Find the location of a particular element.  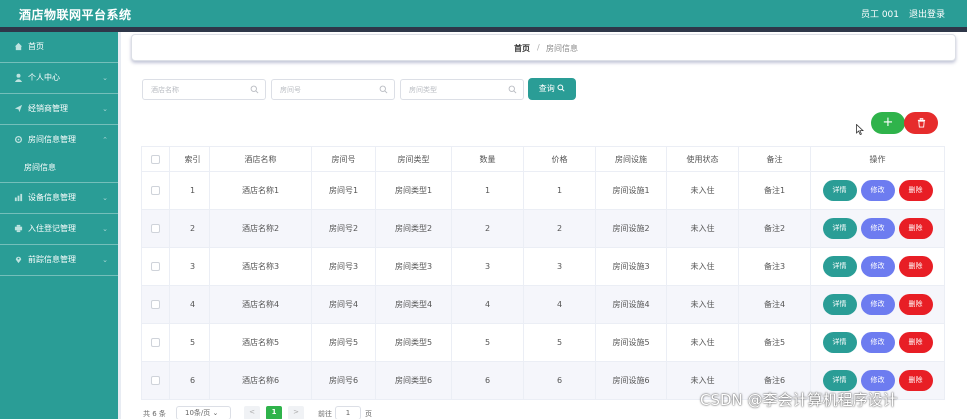

page-size-select: 10条/页 ⌄ is located at coordinates (203, 412).